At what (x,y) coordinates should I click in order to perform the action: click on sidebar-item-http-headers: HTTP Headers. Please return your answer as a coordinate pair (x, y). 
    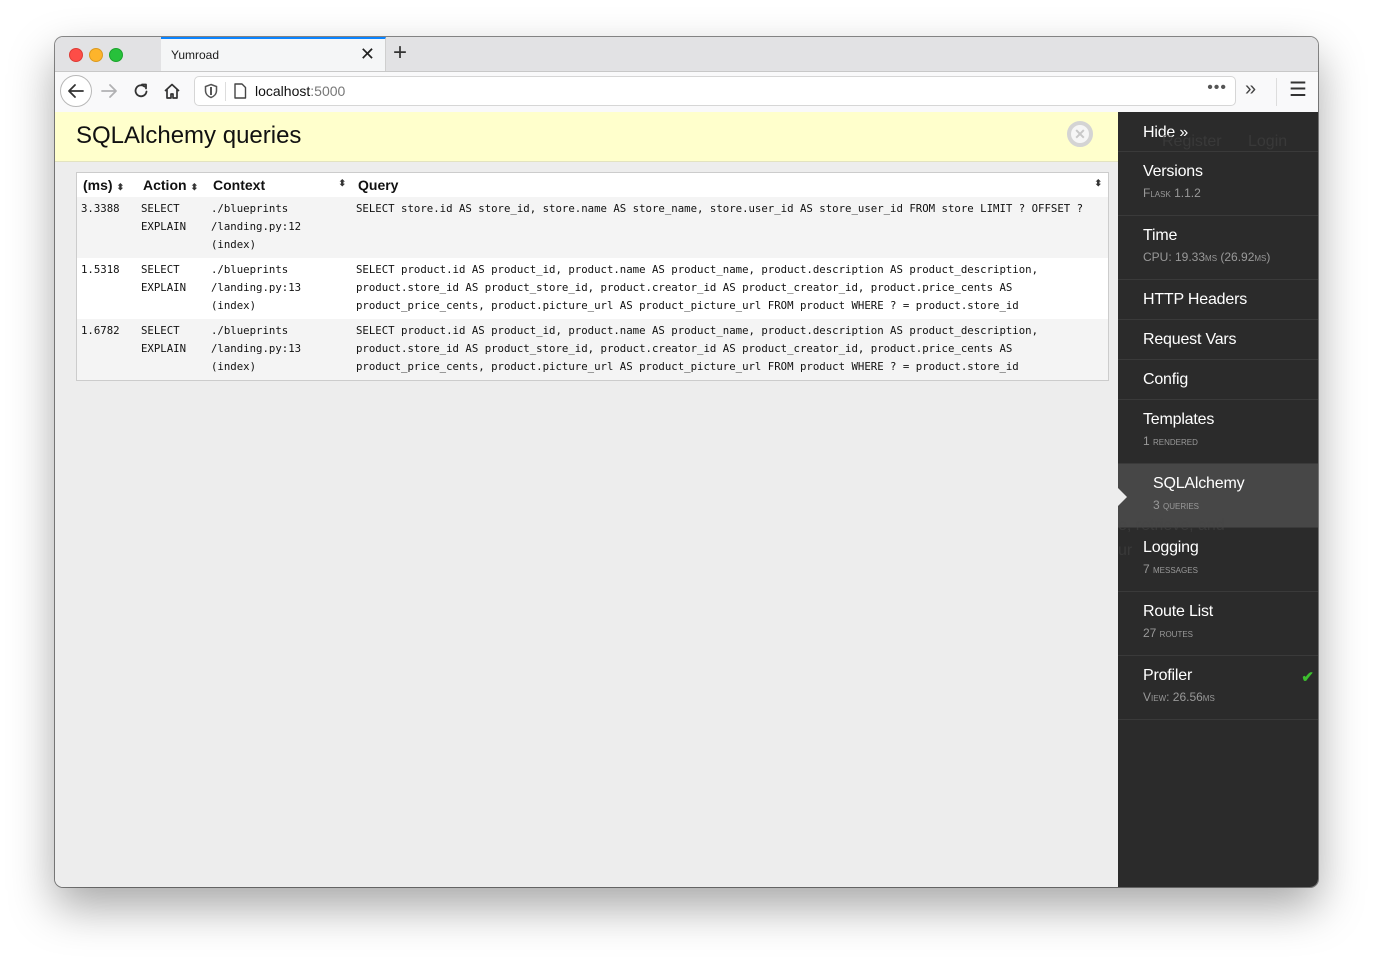
    Looking at the image, I should click on (1218, 300).